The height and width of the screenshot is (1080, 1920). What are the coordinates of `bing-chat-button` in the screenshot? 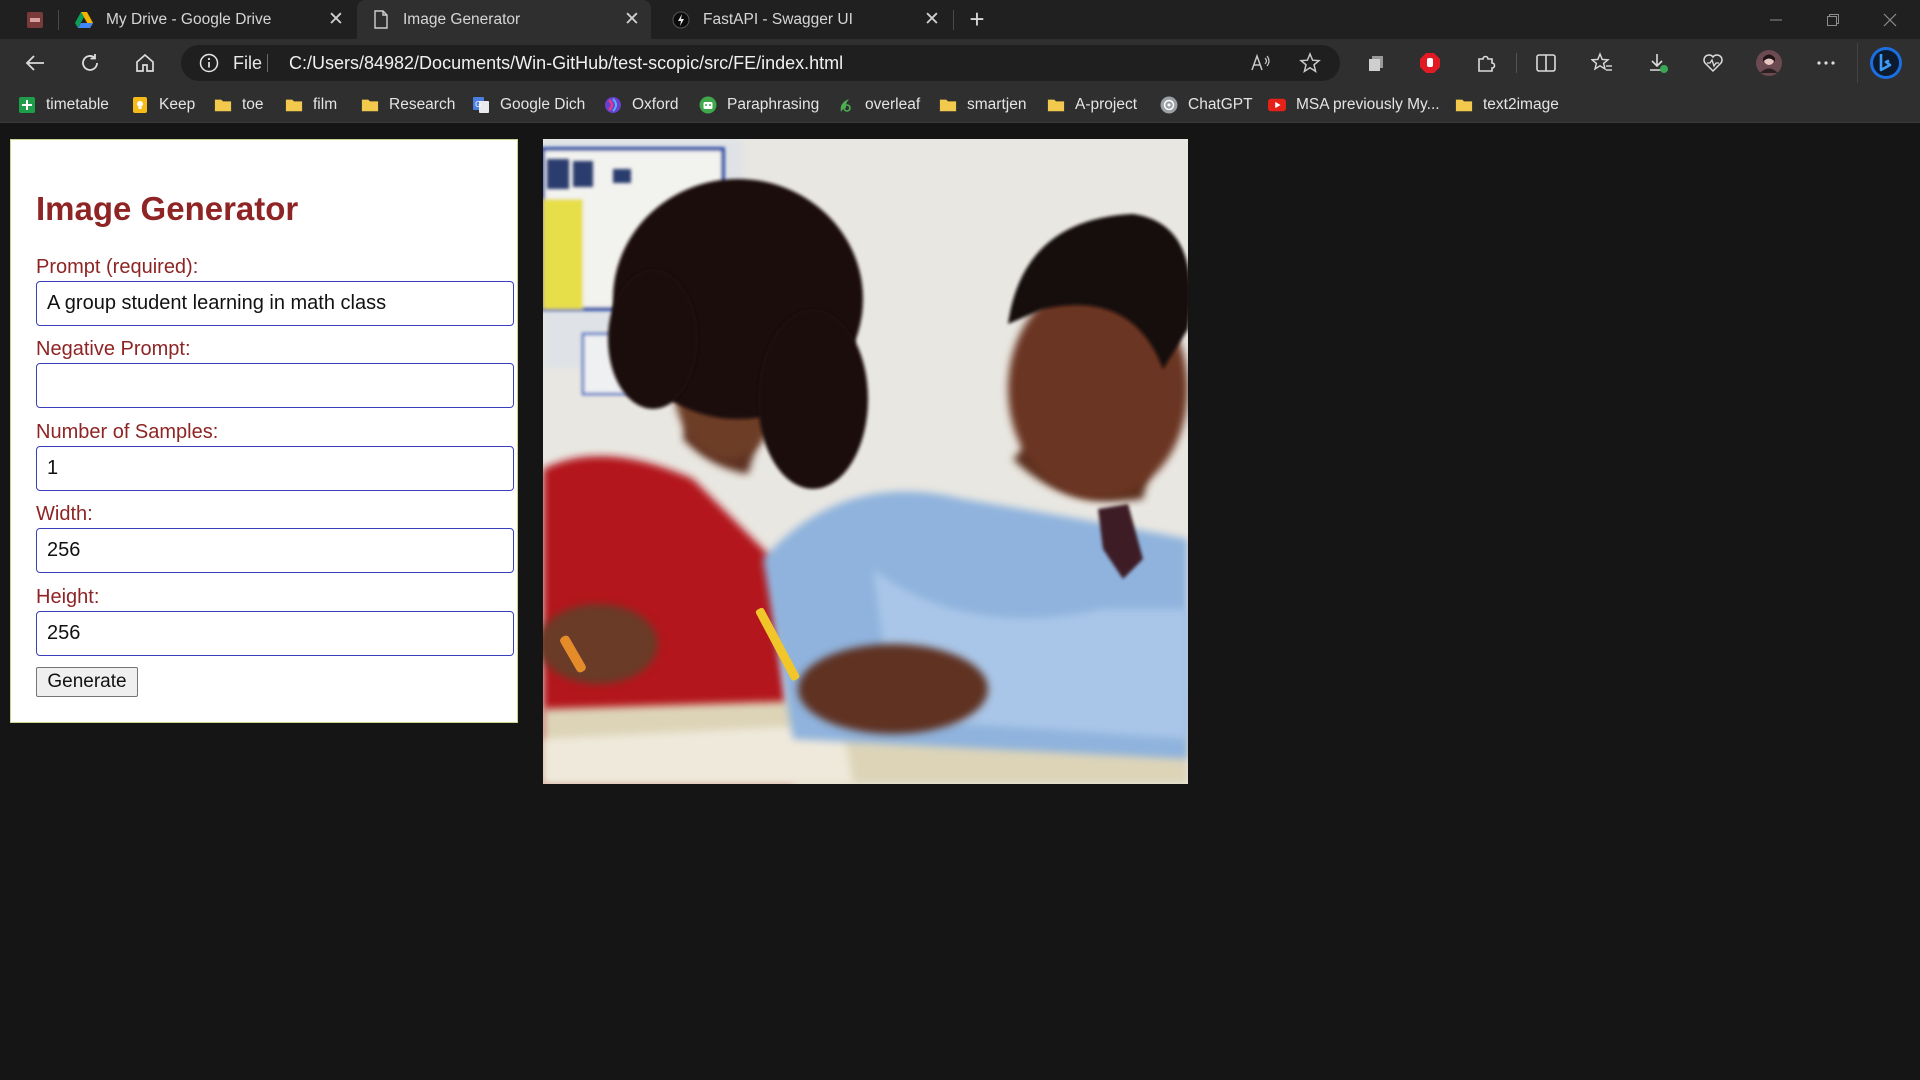 It's located at (1886, 63).